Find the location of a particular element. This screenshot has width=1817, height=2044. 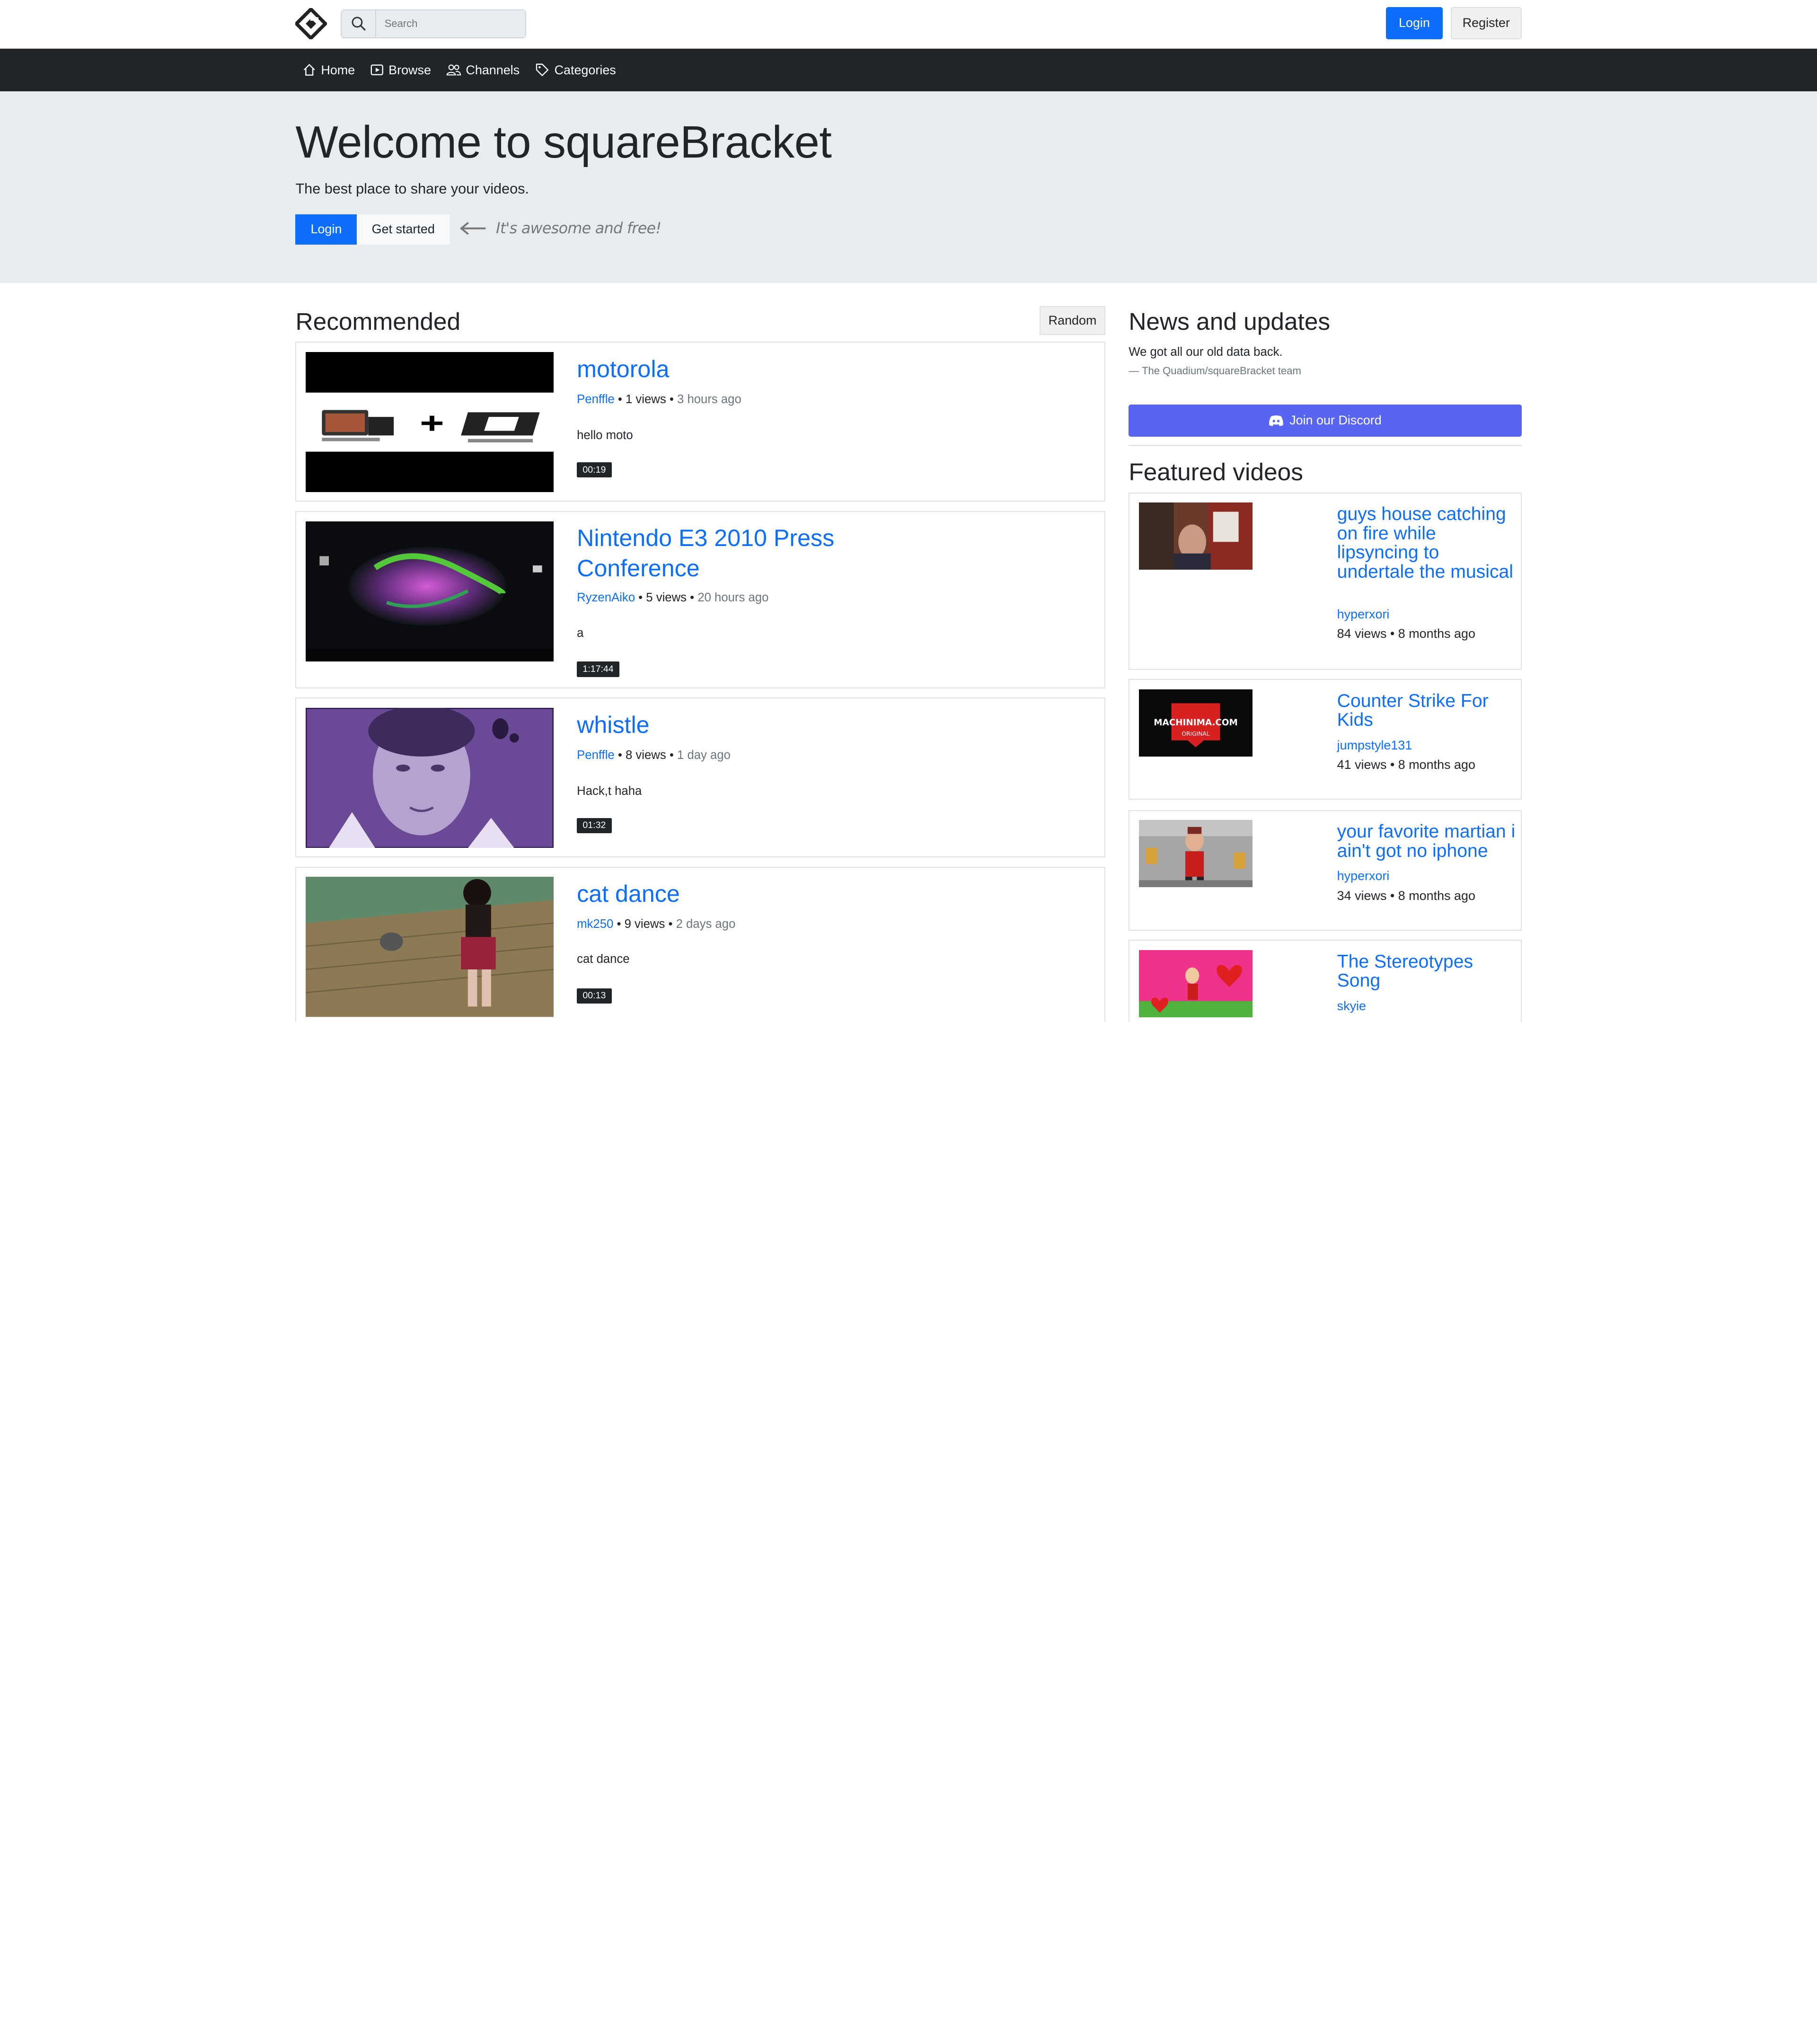

video-time: 2 days ago is located at coordinates (706, 924).